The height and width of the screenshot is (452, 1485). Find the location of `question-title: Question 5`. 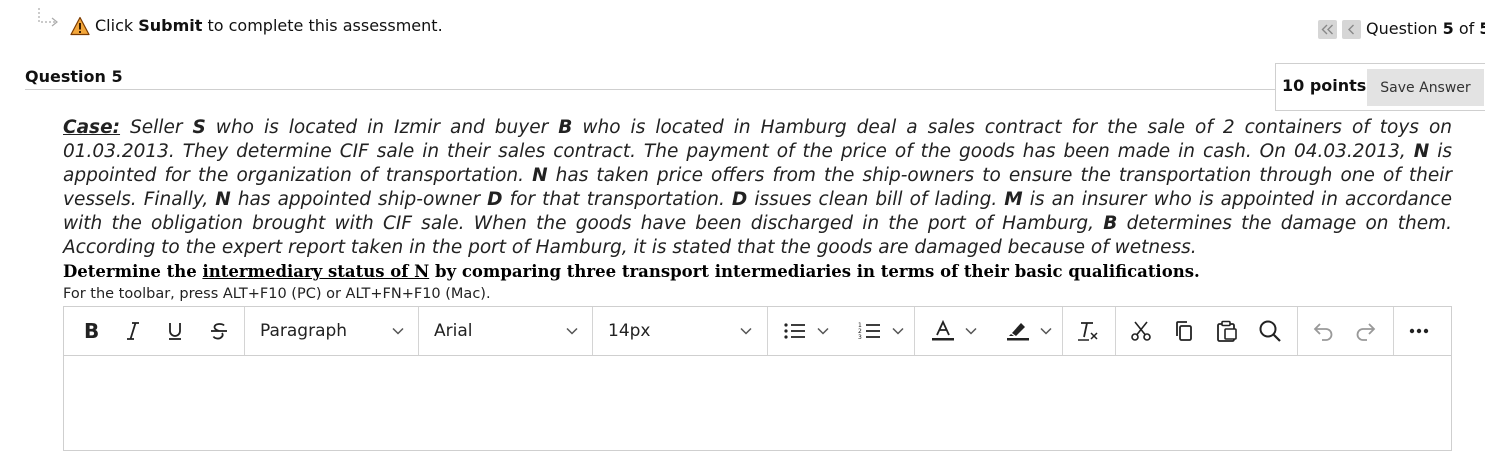

question-title: Question 5 is located at coordinates (74, 76).